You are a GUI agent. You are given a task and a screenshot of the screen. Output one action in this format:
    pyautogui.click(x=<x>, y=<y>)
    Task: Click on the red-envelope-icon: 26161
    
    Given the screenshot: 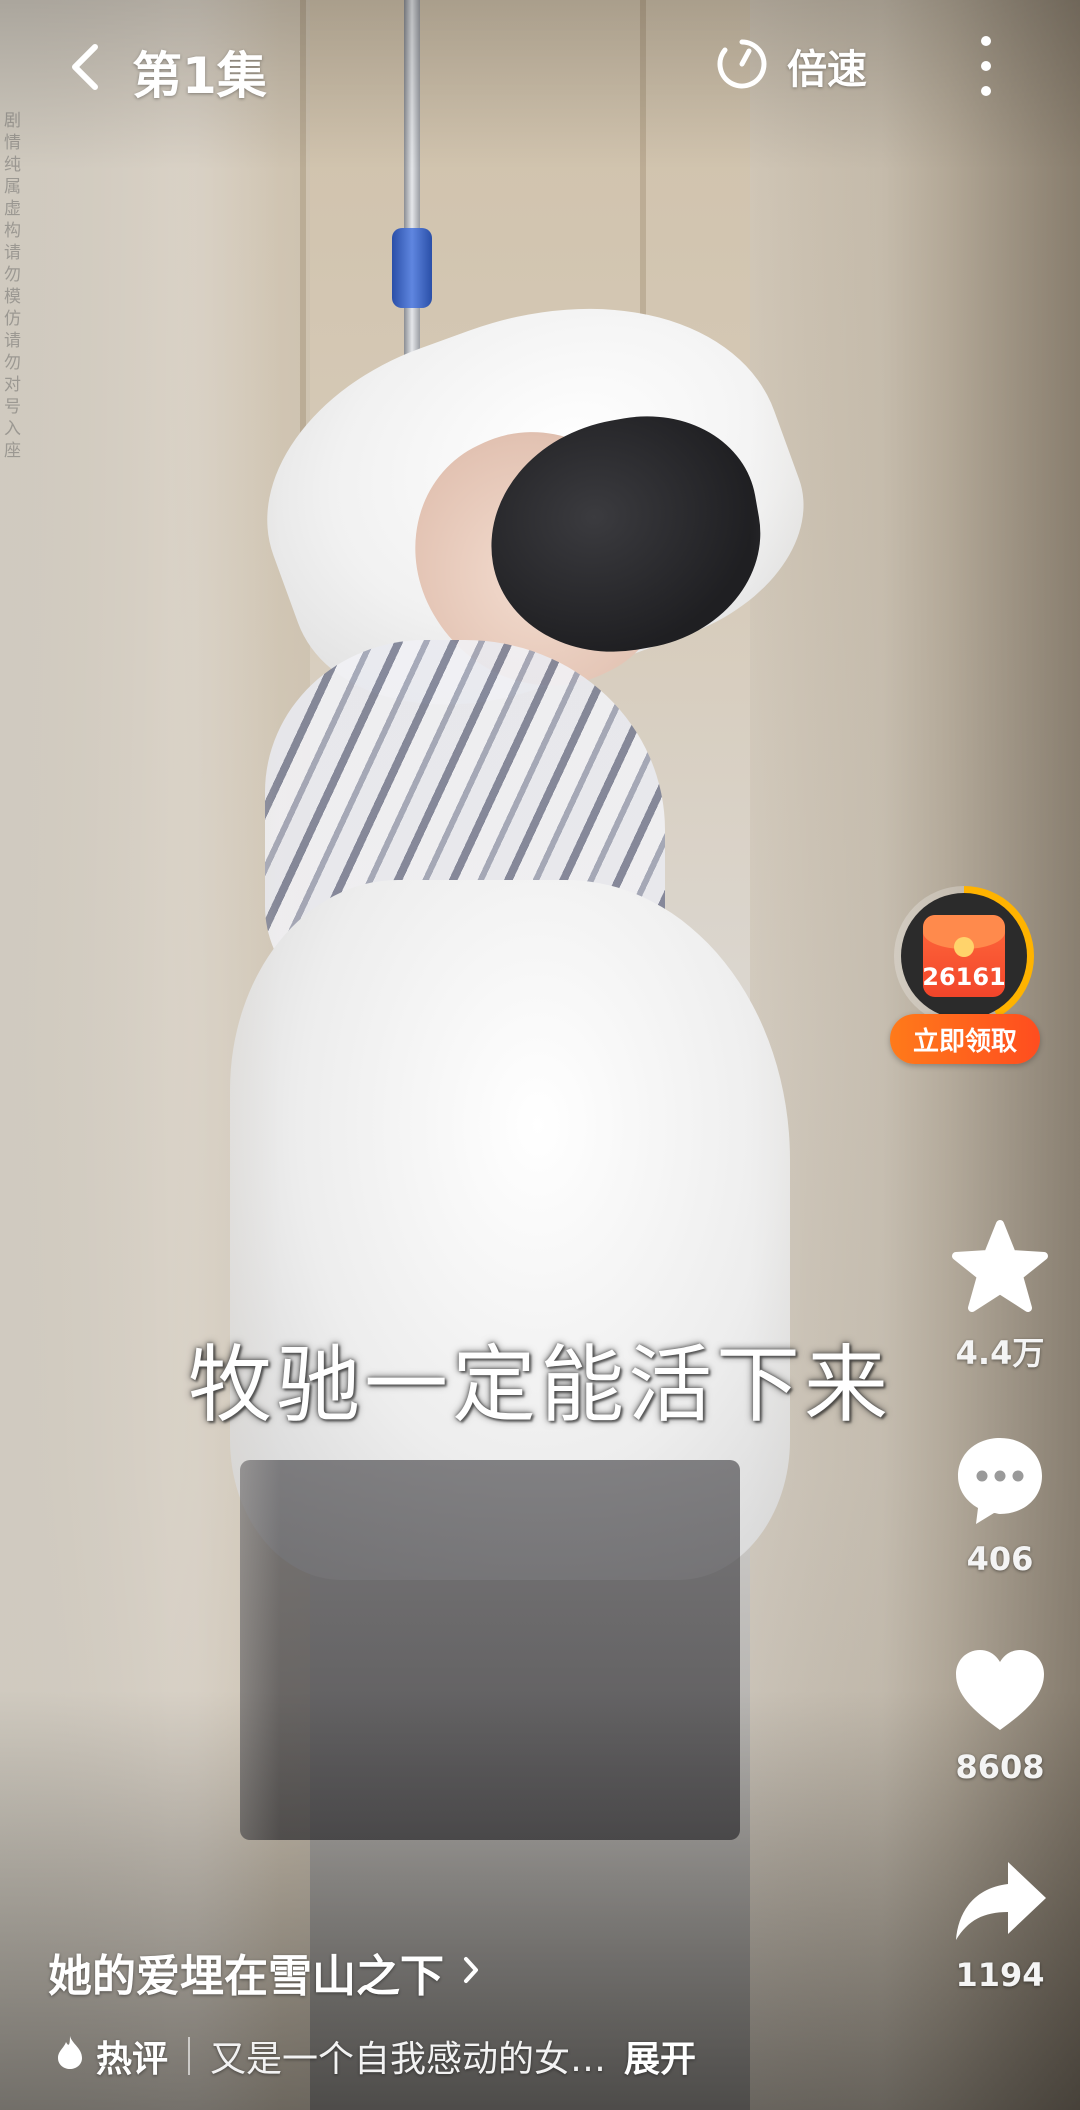 What is the action you would take?
    pyautogui.click(x=964, y=956)
    